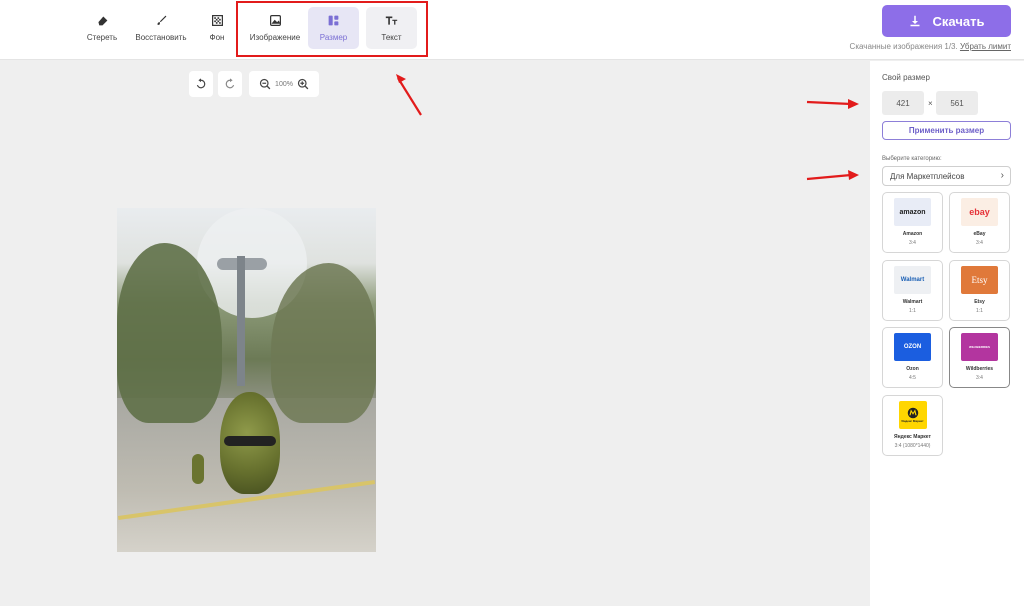 The height and width of the screenshot is (606, 1024). Describe the element at coordinates (246, 380) in the screenshot. I see `edited-photo` at that location.